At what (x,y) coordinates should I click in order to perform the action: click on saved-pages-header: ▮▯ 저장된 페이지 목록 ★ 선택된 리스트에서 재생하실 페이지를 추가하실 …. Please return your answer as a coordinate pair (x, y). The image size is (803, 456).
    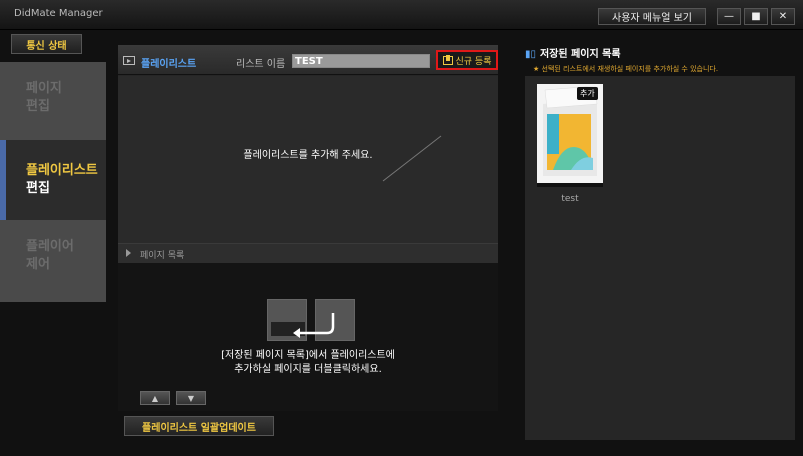
    Looking at the image, I should click on (660, 59).